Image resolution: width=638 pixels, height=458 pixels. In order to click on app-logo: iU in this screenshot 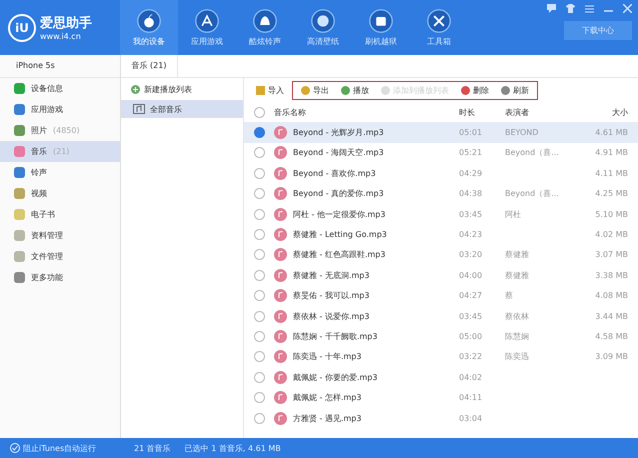, I will do `click(22, 28)`.